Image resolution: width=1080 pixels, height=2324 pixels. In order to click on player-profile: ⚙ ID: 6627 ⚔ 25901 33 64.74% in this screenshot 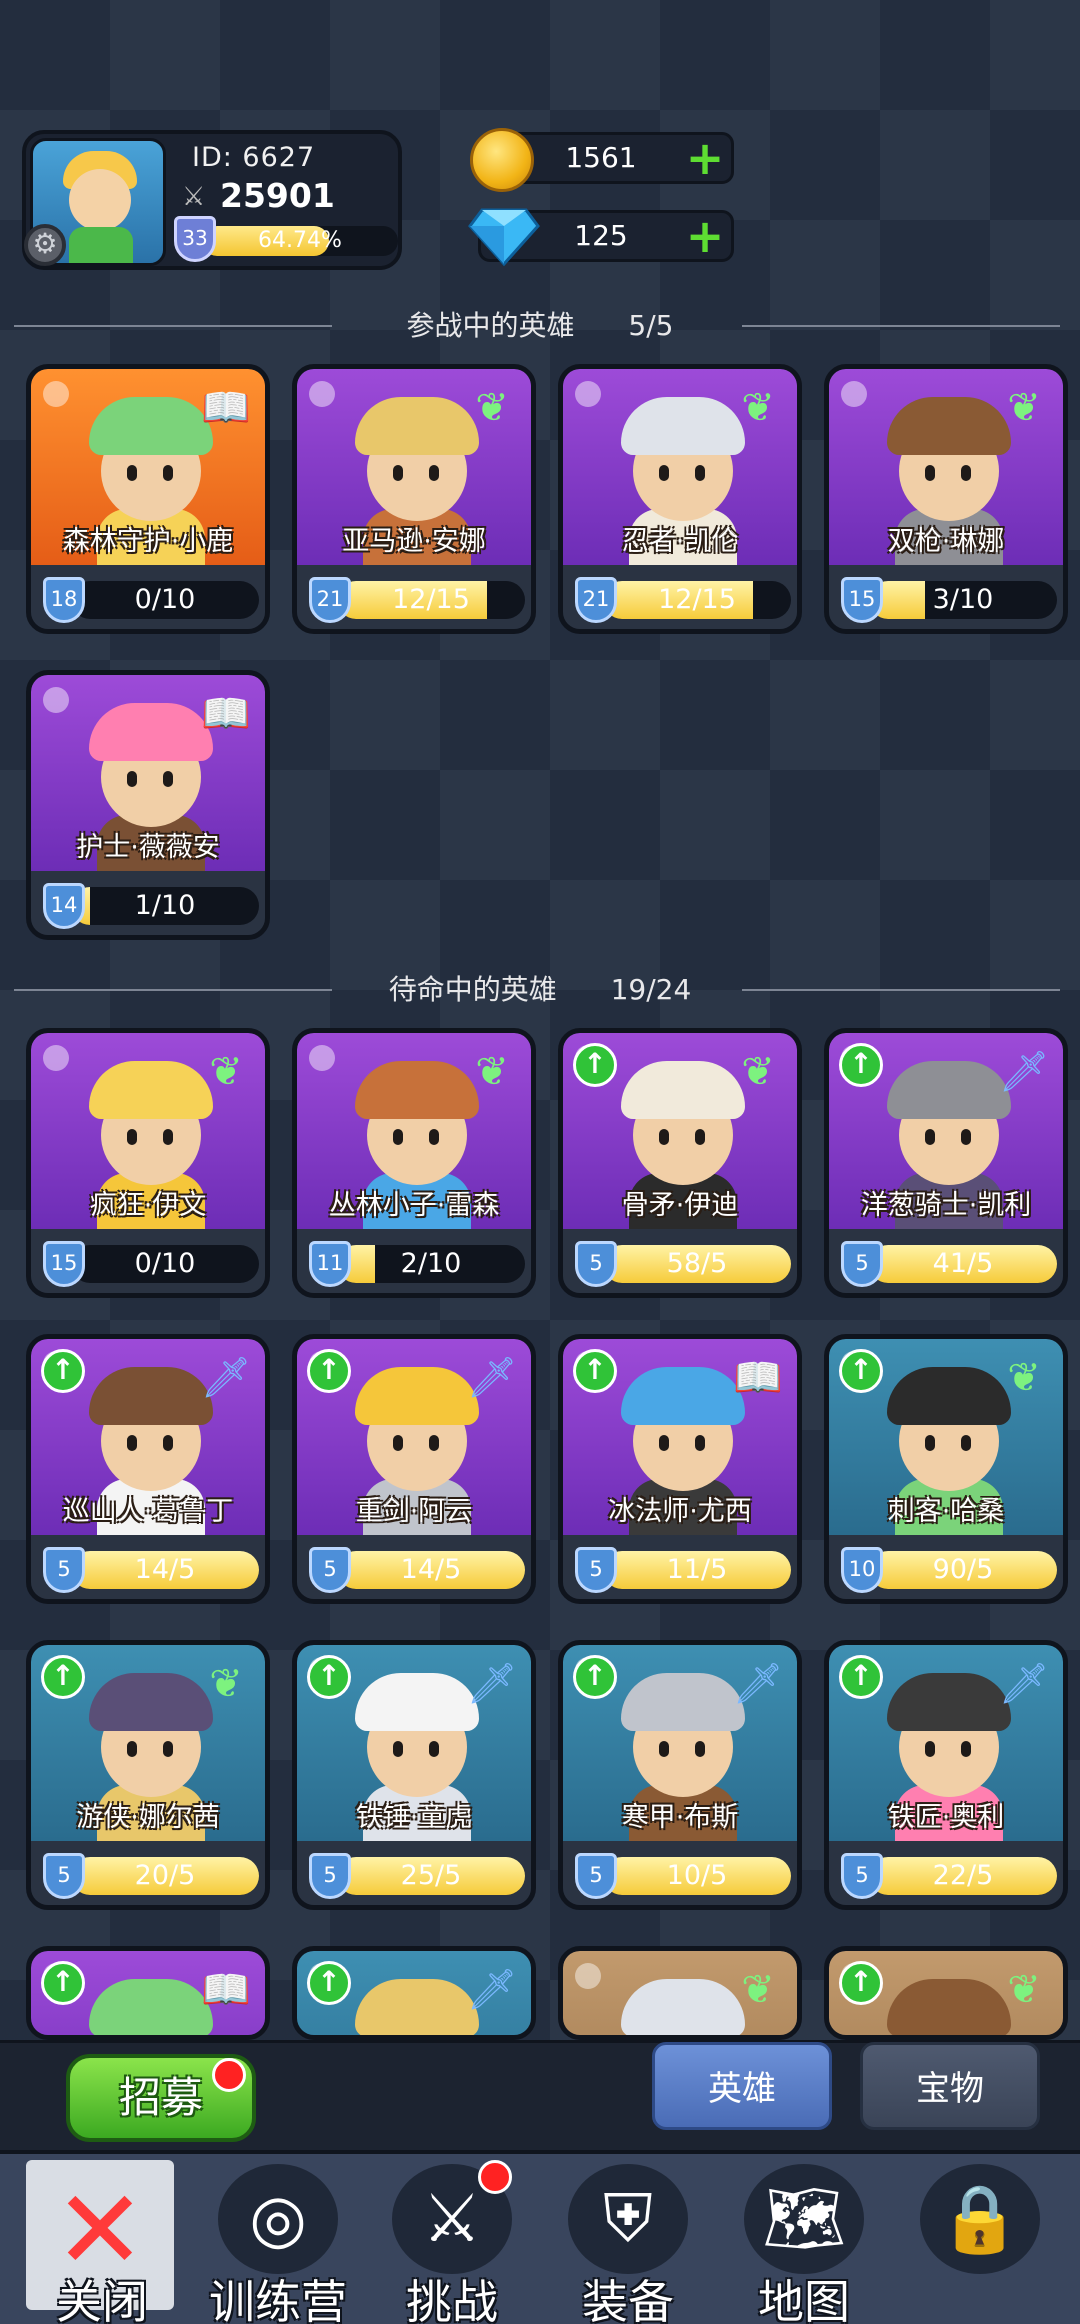, I will do `click(212, 200)`.